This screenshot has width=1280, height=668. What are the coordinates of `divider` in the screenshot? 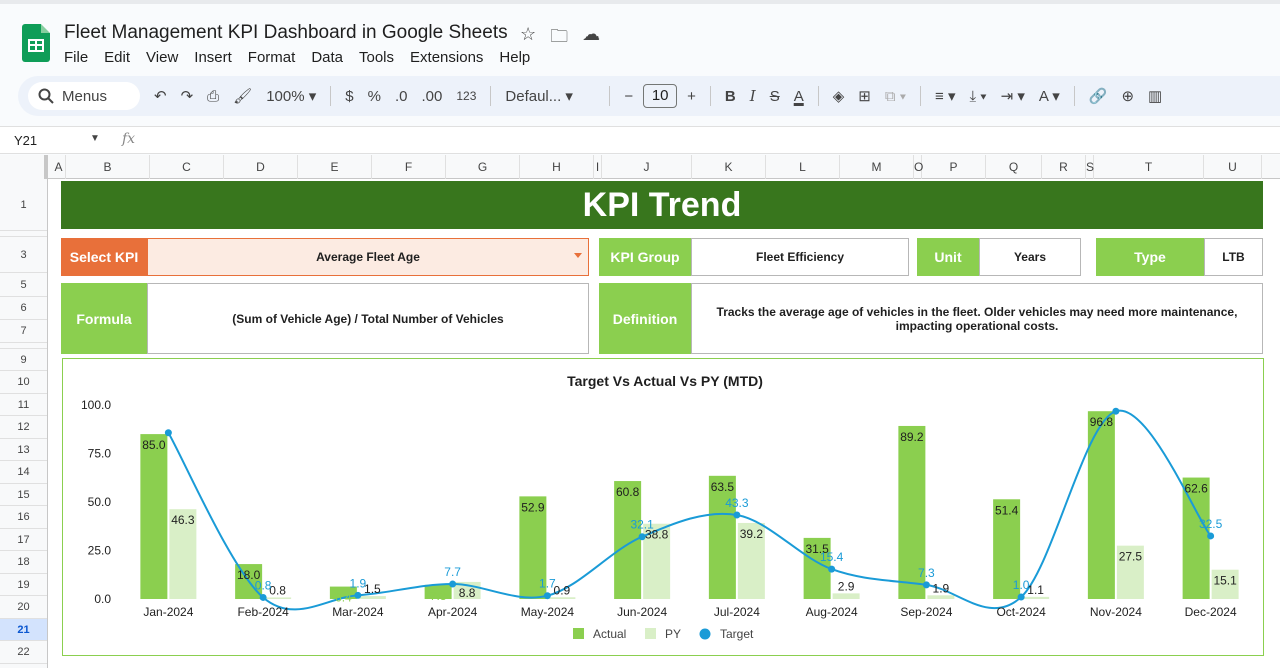 It's located at (710, 96).